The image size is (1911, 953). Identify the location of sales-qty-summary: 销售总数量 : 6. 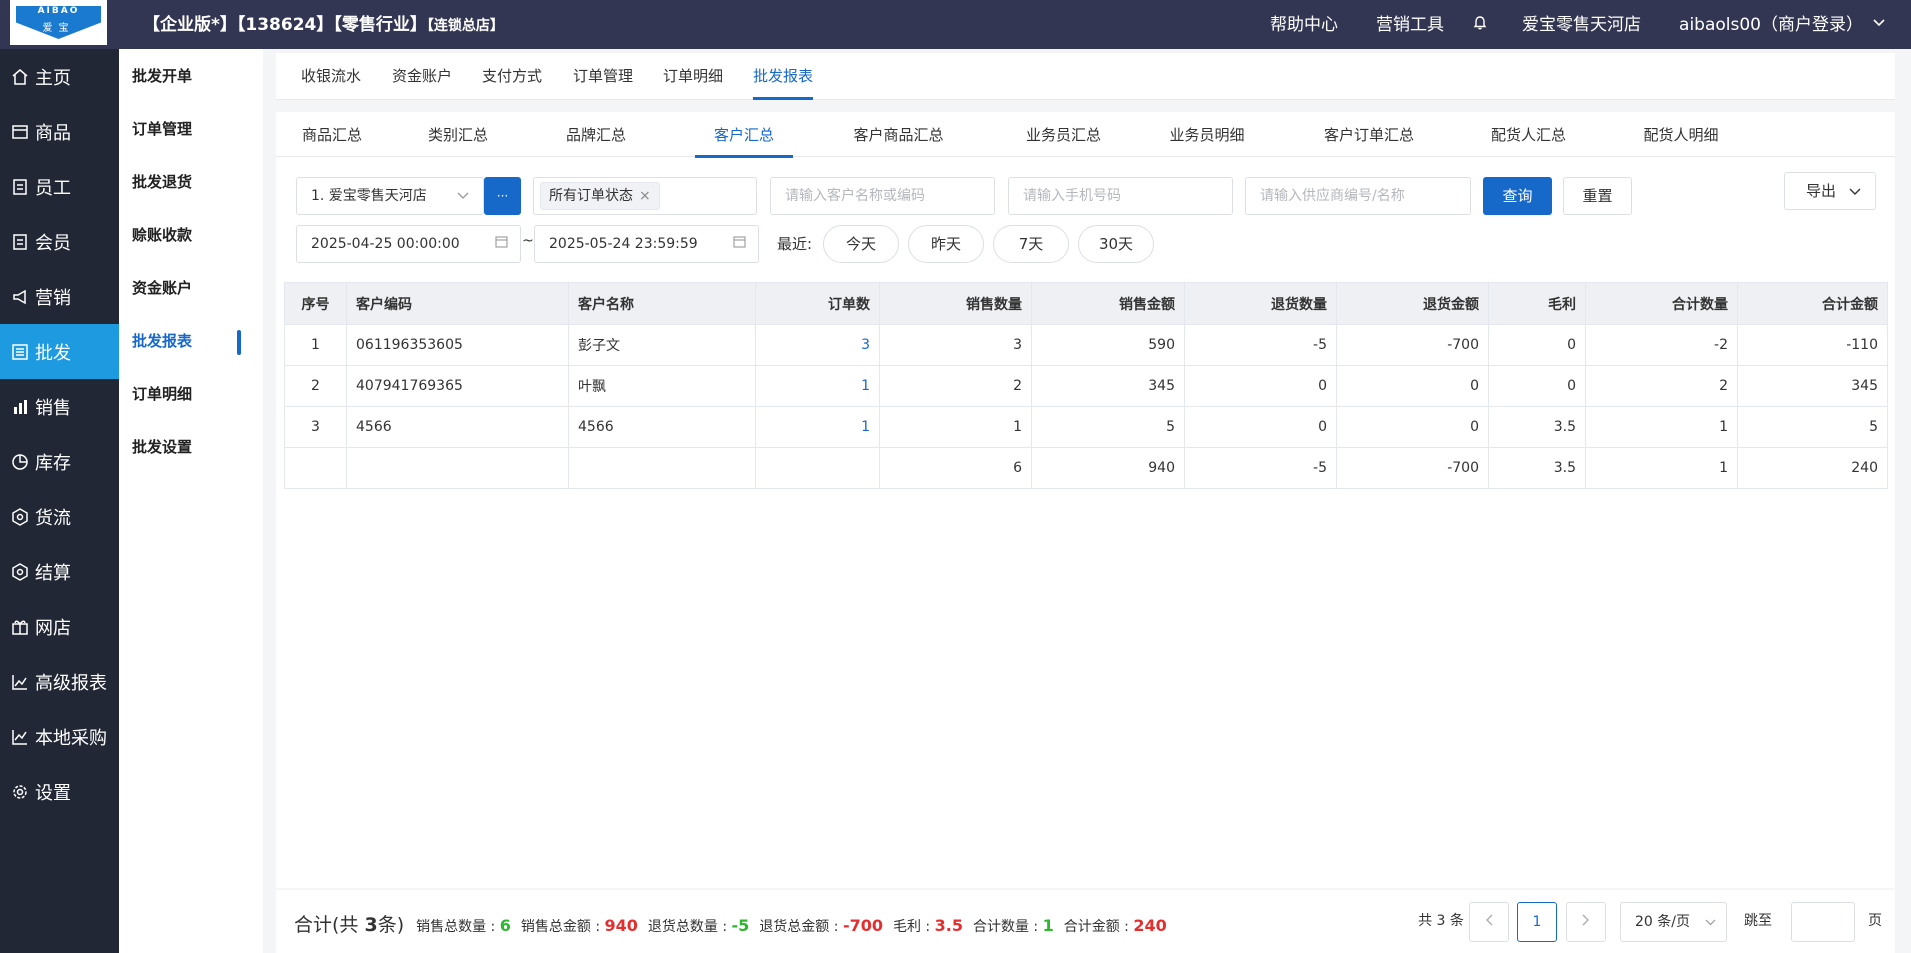
(463, 926).